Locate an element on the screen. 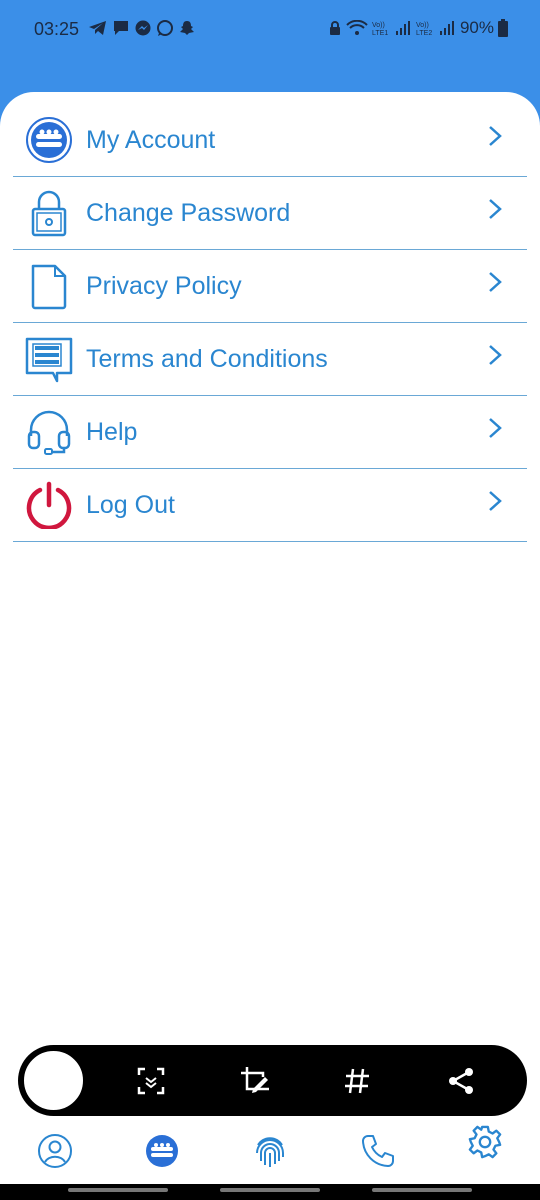  menu-label-terms-and-conditions: Terms and Conditions is located at coordinates (207, 359).